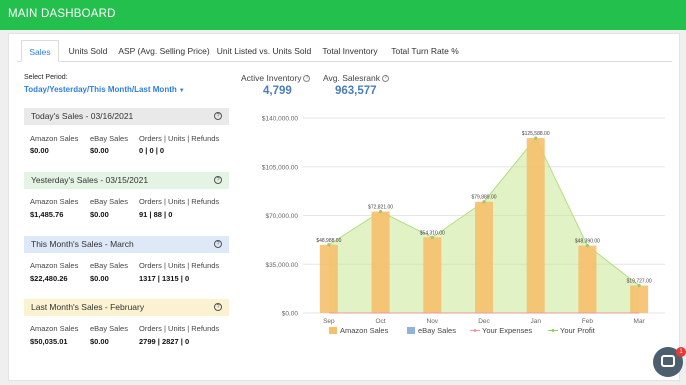 The width and height of the screenshot is (686, 385). What do you see at coordinates (380, 208) in the screenshot?
I see `data-label: $72,821.00` at bounding box center [380, 208].